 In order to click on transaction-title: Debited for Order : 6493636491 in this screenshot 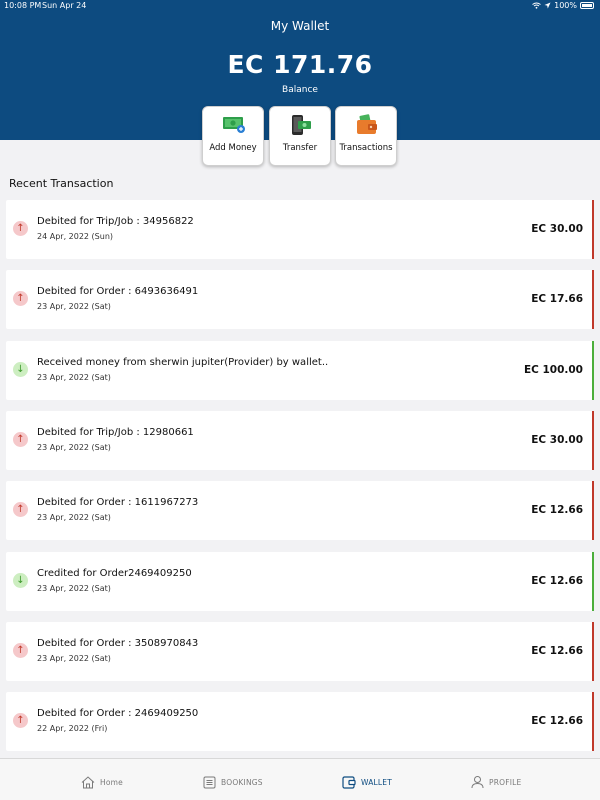, I will do `click(118, 291)`.